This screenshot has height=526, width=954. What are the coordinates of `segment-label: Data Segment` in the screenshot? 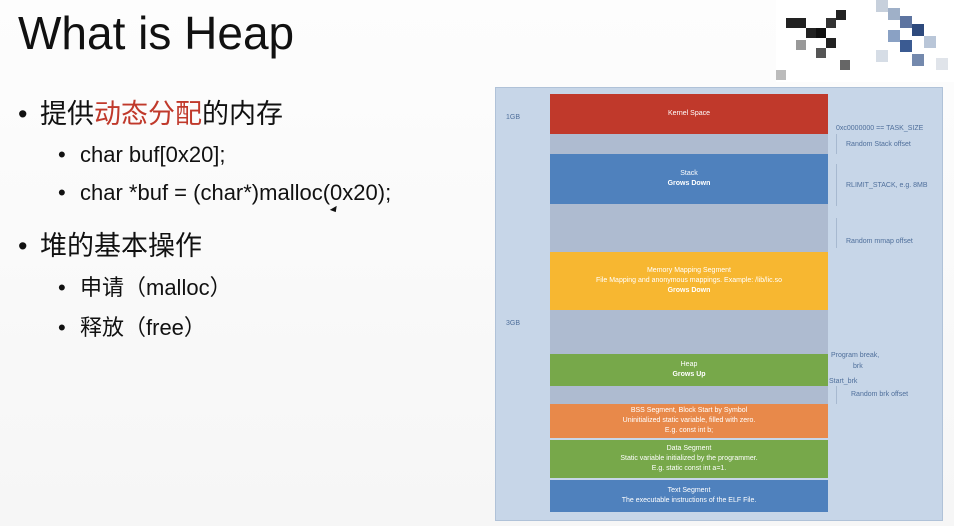 It's located at (689, 448).